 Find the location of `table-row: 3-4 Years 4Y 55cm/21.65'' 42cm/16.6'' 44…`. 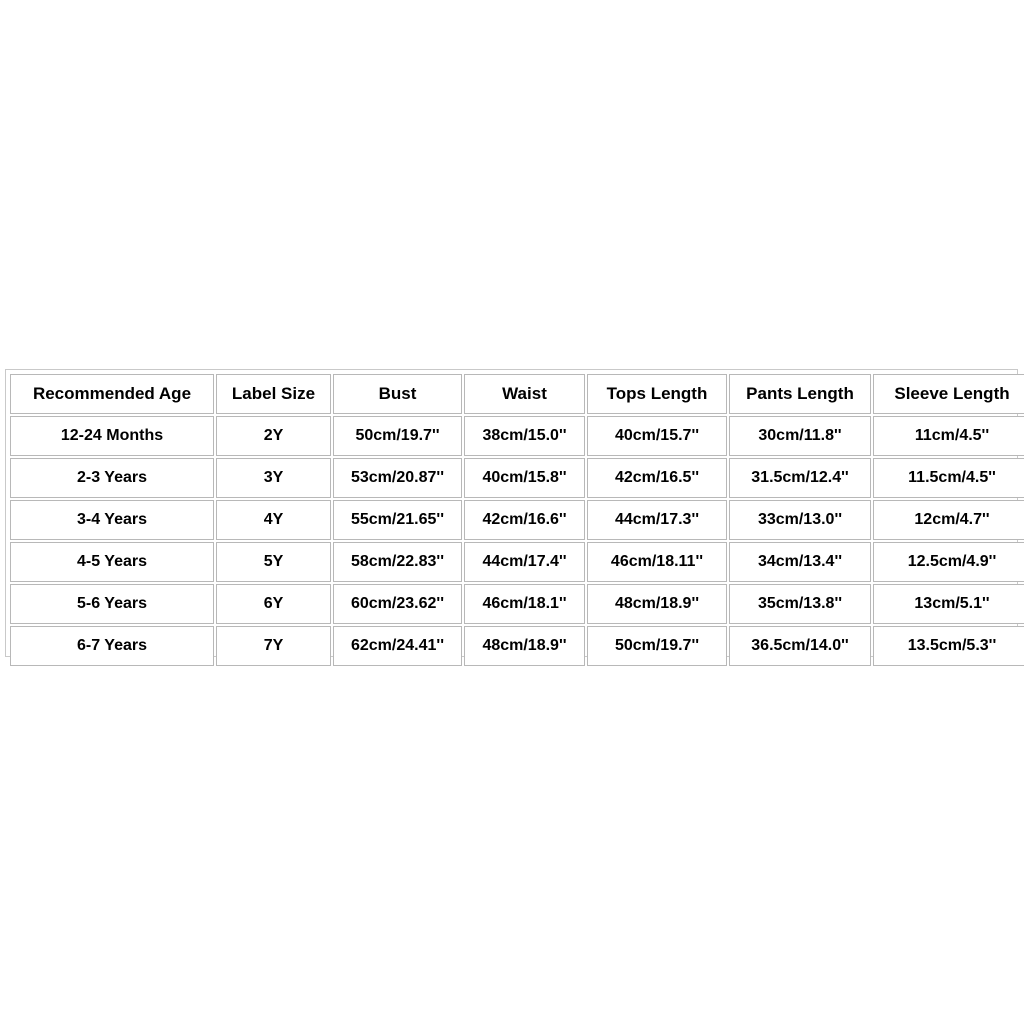

table-row: 3-4 Years 4Y 55cm/21.65'' 42cm/16.6'' 44… is located at coordinates (517, 520).